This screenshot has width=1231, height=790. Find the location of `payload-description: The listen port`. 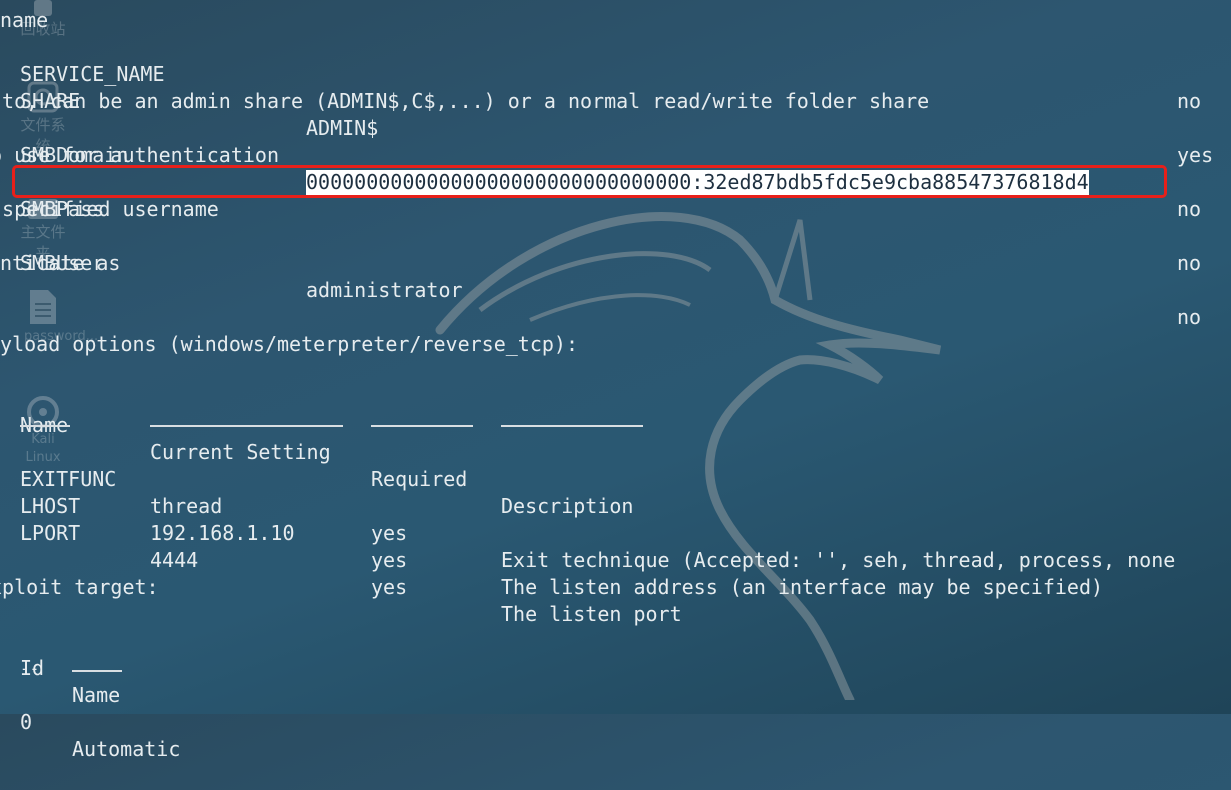

payload-description: The listen port is located at coordinates (591, 614).